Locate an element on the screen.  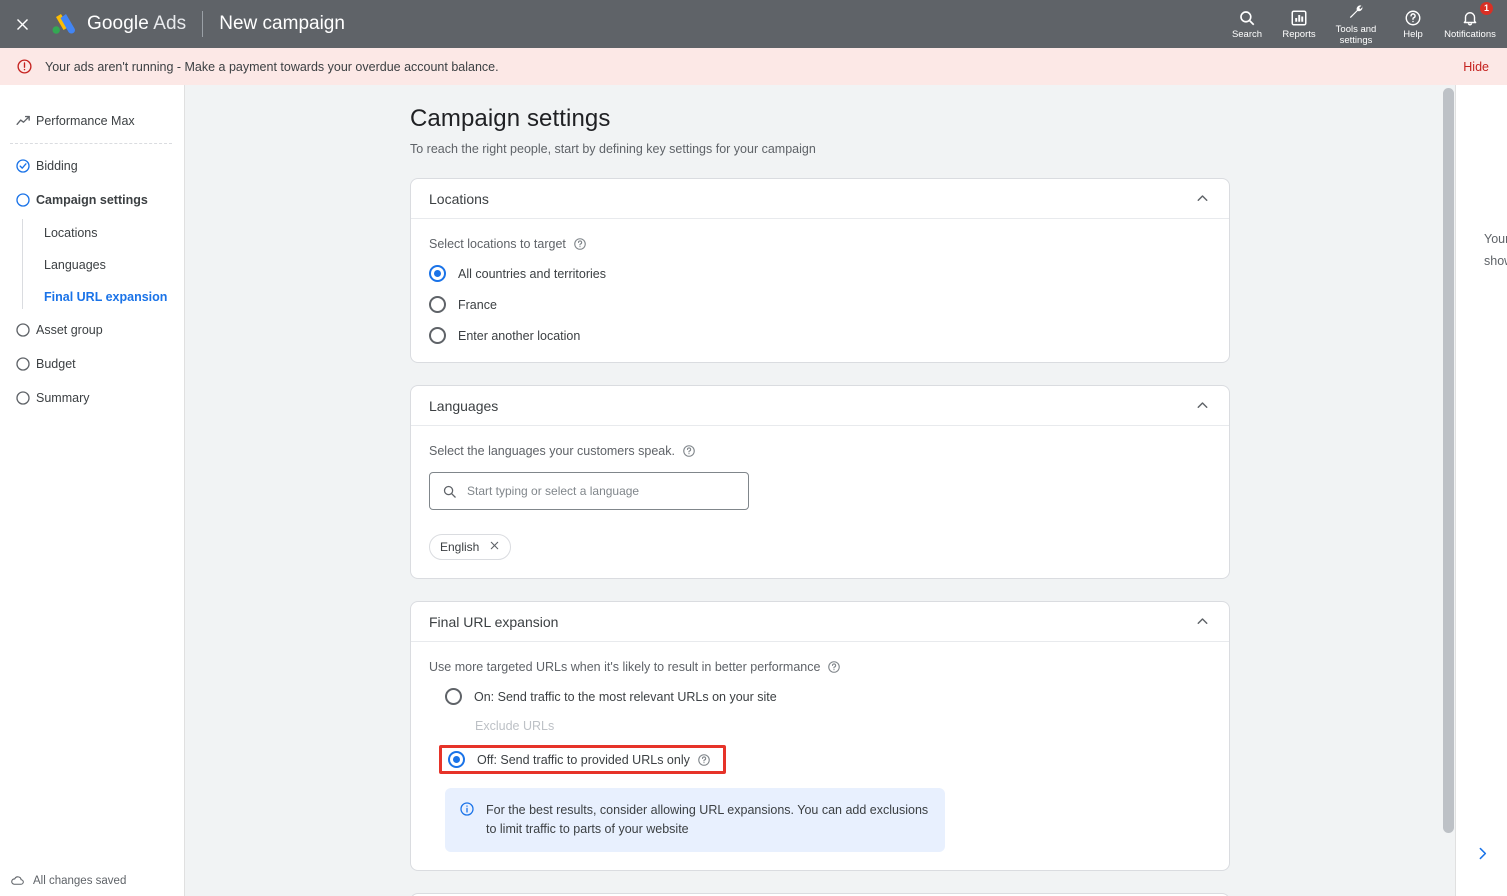
reports-tool-label: Reports is located at coordinates (1299, 34).